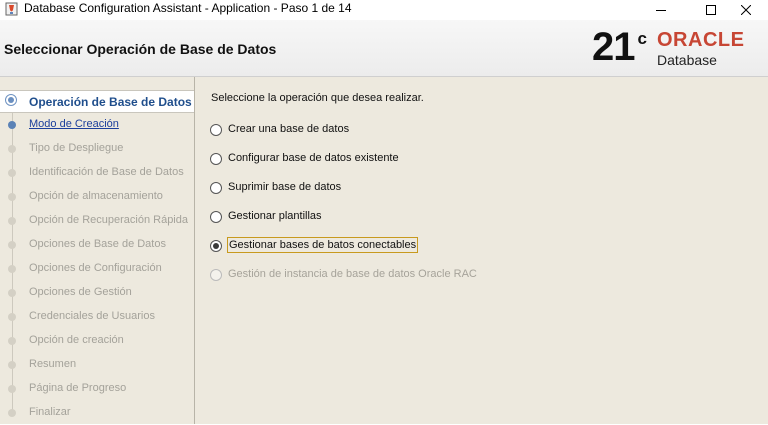  I want to click on step-label: Opciones de Base de Datos, so click(97, 244).